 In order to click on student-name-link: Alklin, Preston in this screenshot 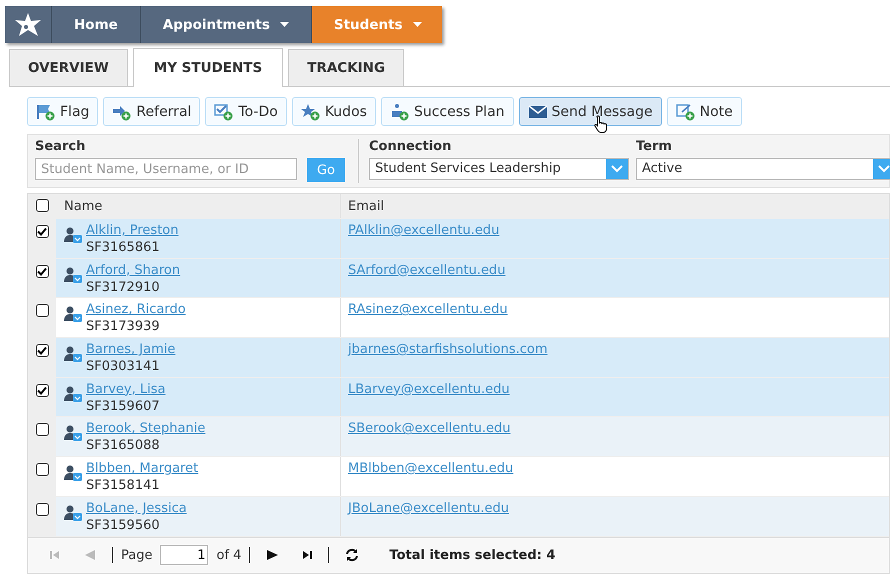, I will do `click(132, 230)`.